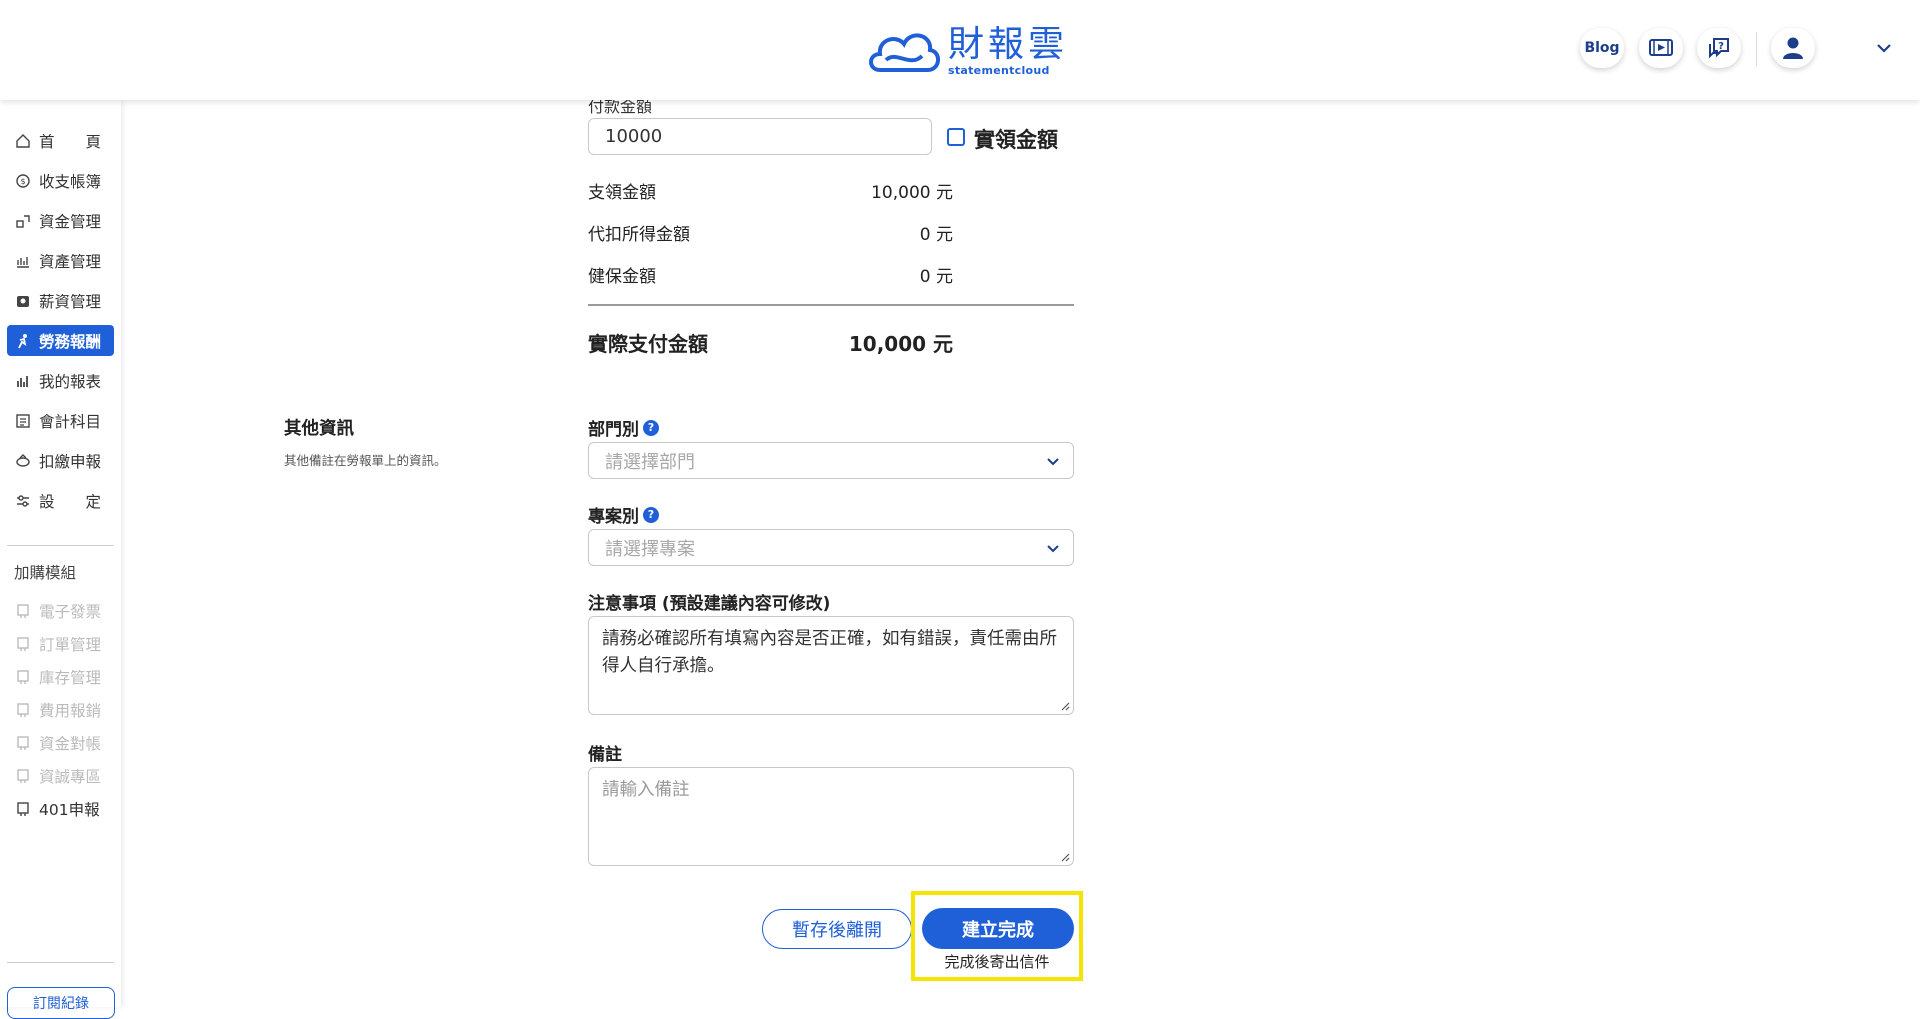 The image size is (1920, 1019). I want to click on sidebar-item-labor: 勞務報酬, so click(60, 340).